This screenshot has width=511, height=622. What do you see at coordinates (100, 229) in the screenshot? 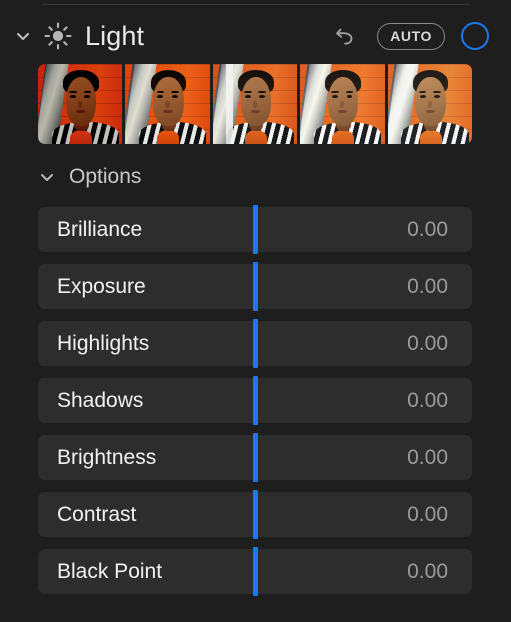
I see `slider-label: Brilliance` at bounding box center [100, 229].